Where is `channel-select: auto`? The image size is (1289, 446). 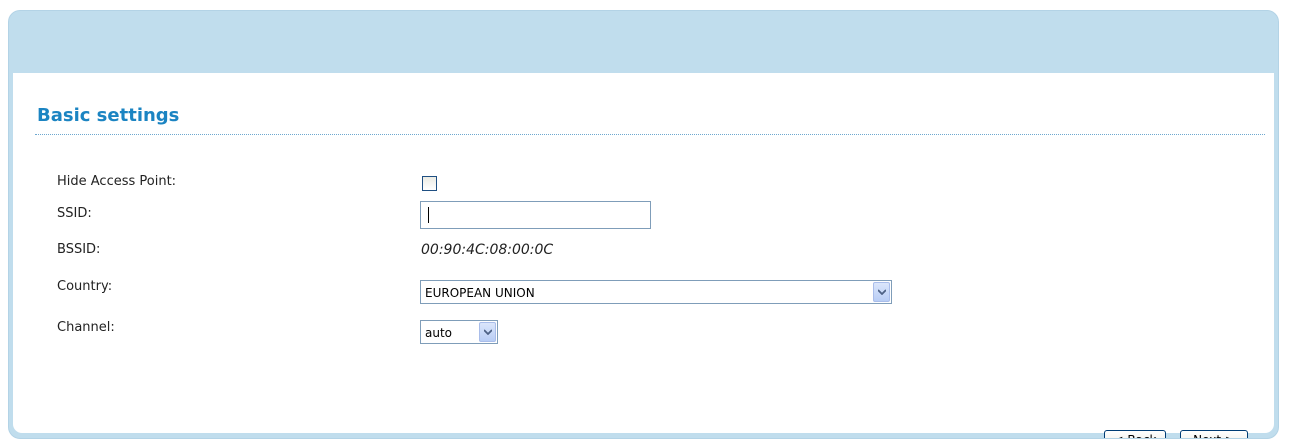 channel-select: auto is located at coordinates (459, 332).